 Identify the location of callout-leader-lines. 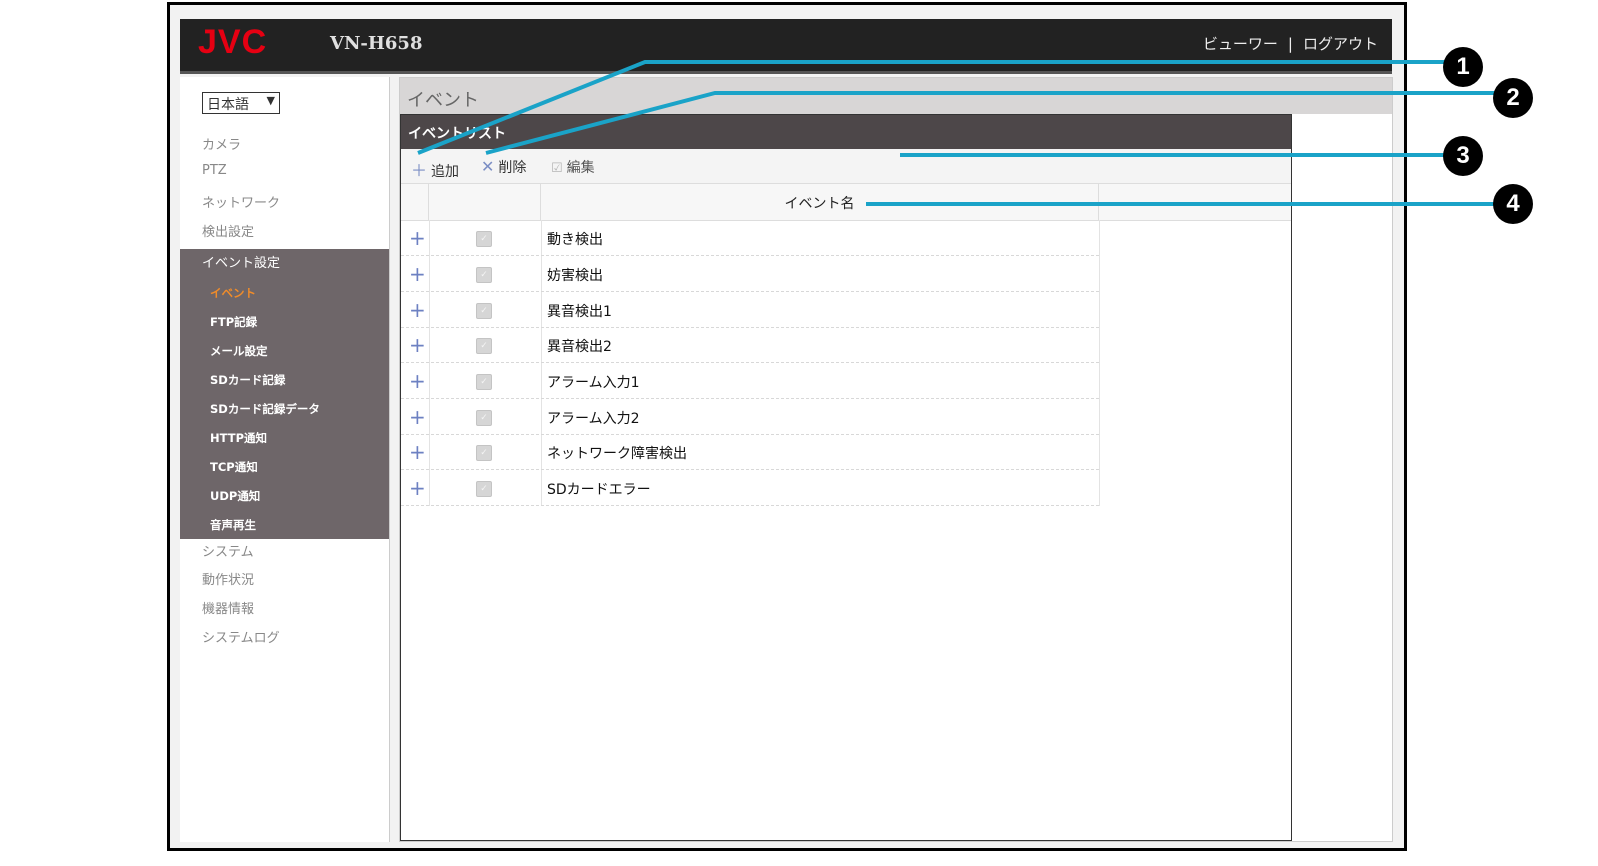
(958, 133).